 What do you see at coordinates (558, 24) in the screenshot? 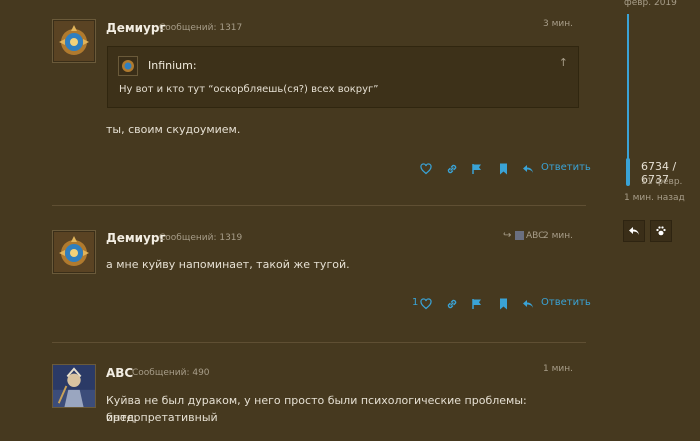
I see `post-time: 3 мин.` at bounding box center [558, 24].